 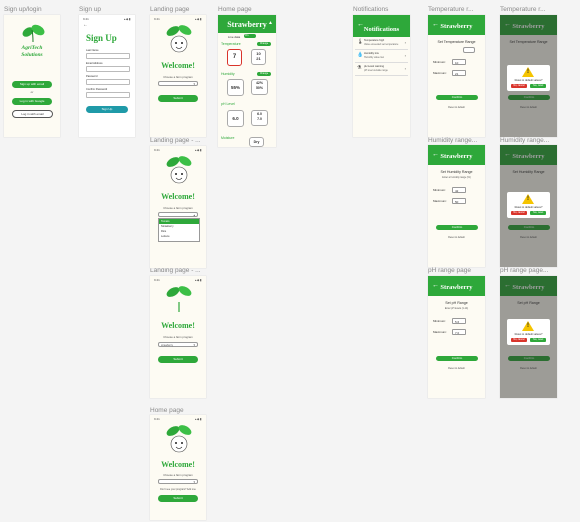 What do you see at coordinates (456, 172) in the screenshot?
I see `section-heading: Set Humidity Range` at bounding box center [456, 172].